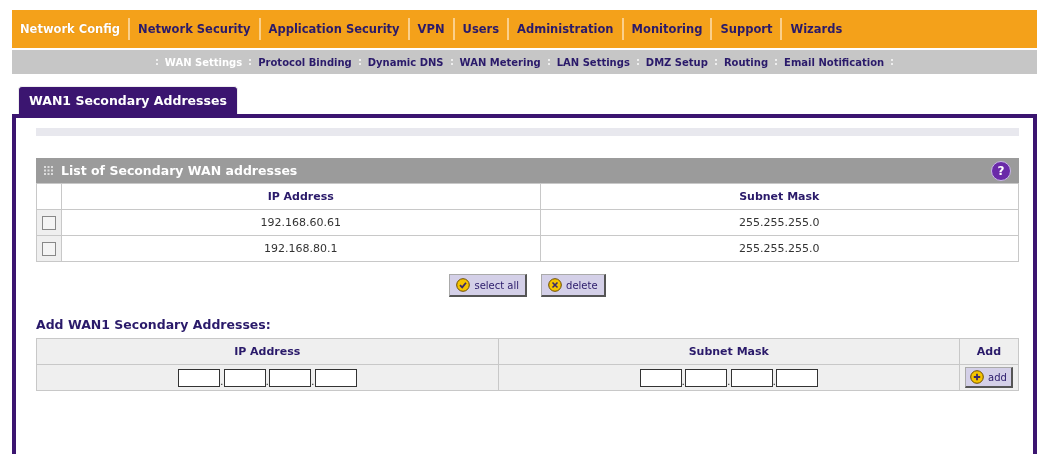 The image size is (1045, 457). I want to click on sub-nav-link: WAN Metering, so click(500, 62).